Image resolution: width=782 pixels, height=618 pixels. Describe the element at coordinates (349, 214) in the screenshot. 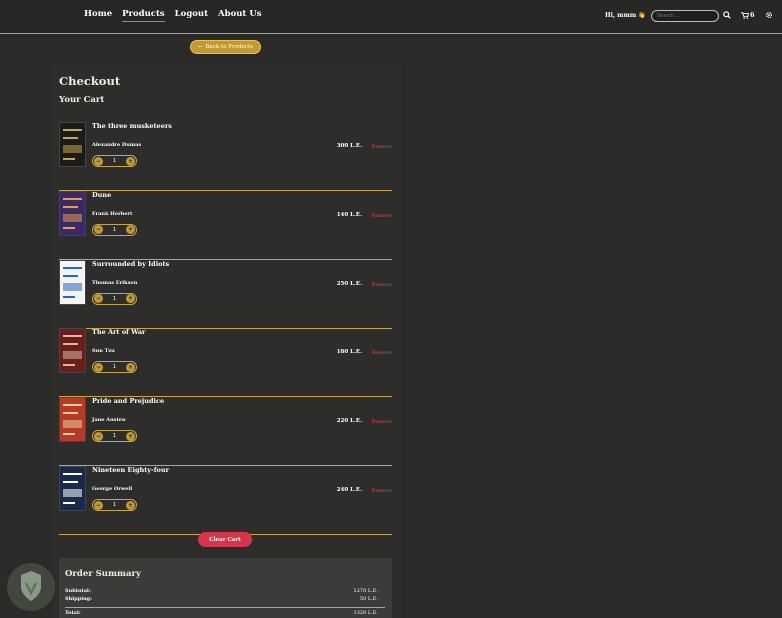

I see `book-price: 140 L.E.` at that location.